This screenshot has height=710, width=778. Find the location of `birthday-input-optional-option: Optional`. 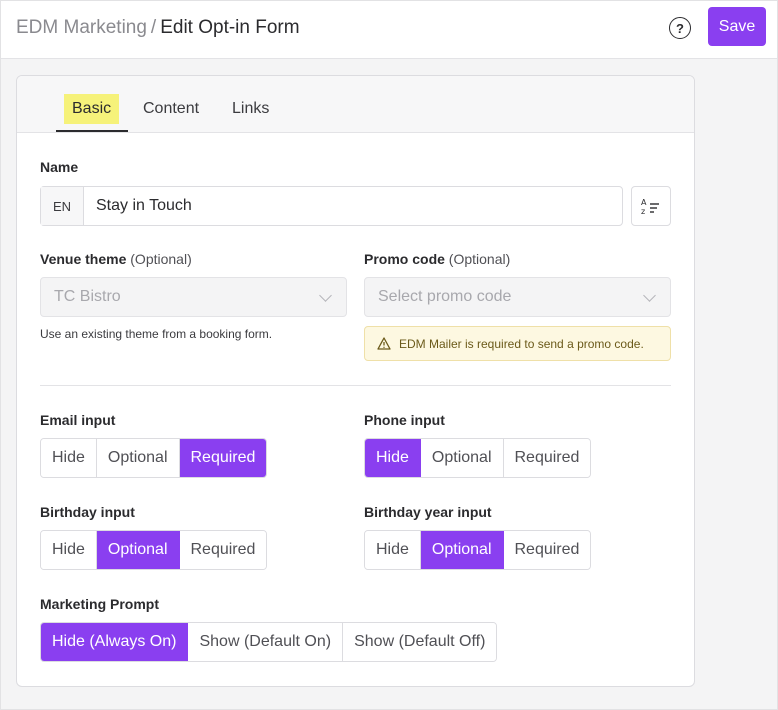

birthday-input-optional-option: Optional is located at coordinates (138, 550).